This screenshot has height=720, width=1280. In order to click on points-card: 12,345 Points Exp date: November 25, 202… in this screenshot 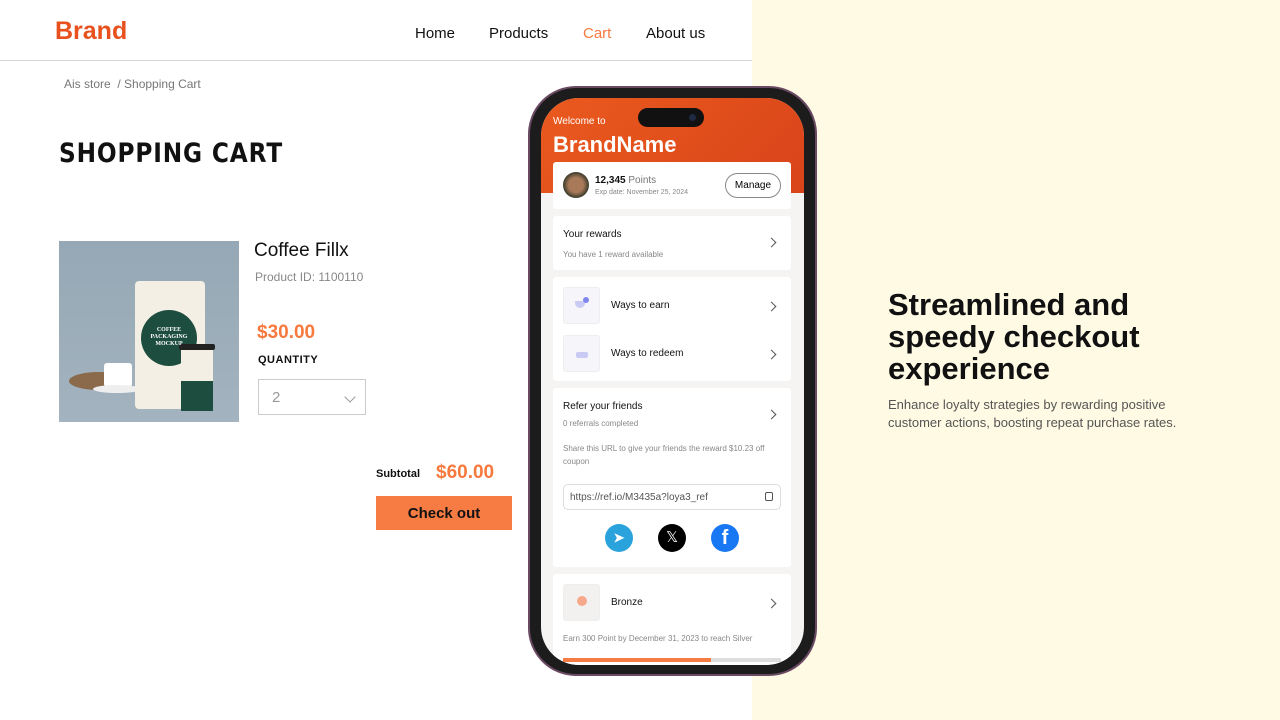, I will do `click(672, 185)`.